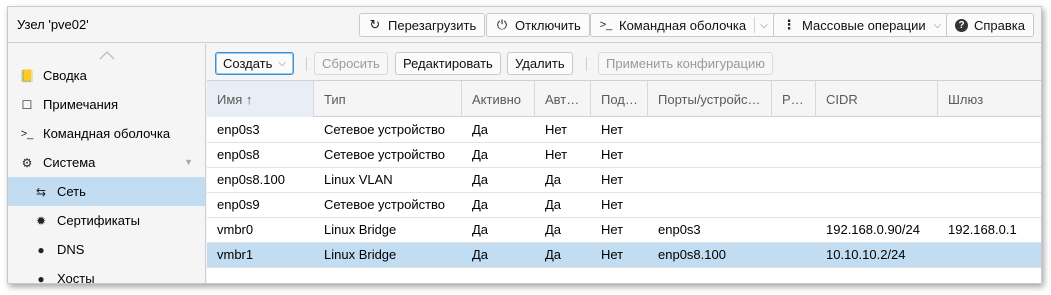  I want to click on shutdown-button: ⏻ Отключить, so click(538, 25).